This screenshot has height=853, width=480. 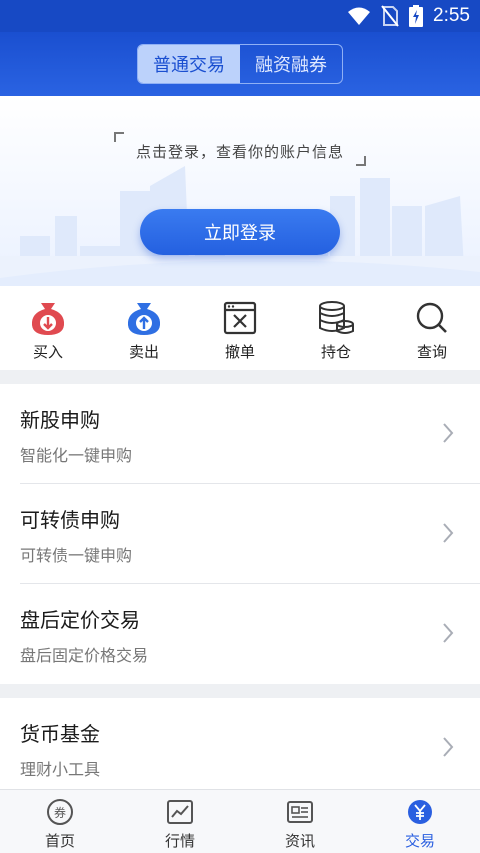 What do you see at coordinates (300, 812) in the screenshot?
I see `news-icon` at bounding box center [300, 812].